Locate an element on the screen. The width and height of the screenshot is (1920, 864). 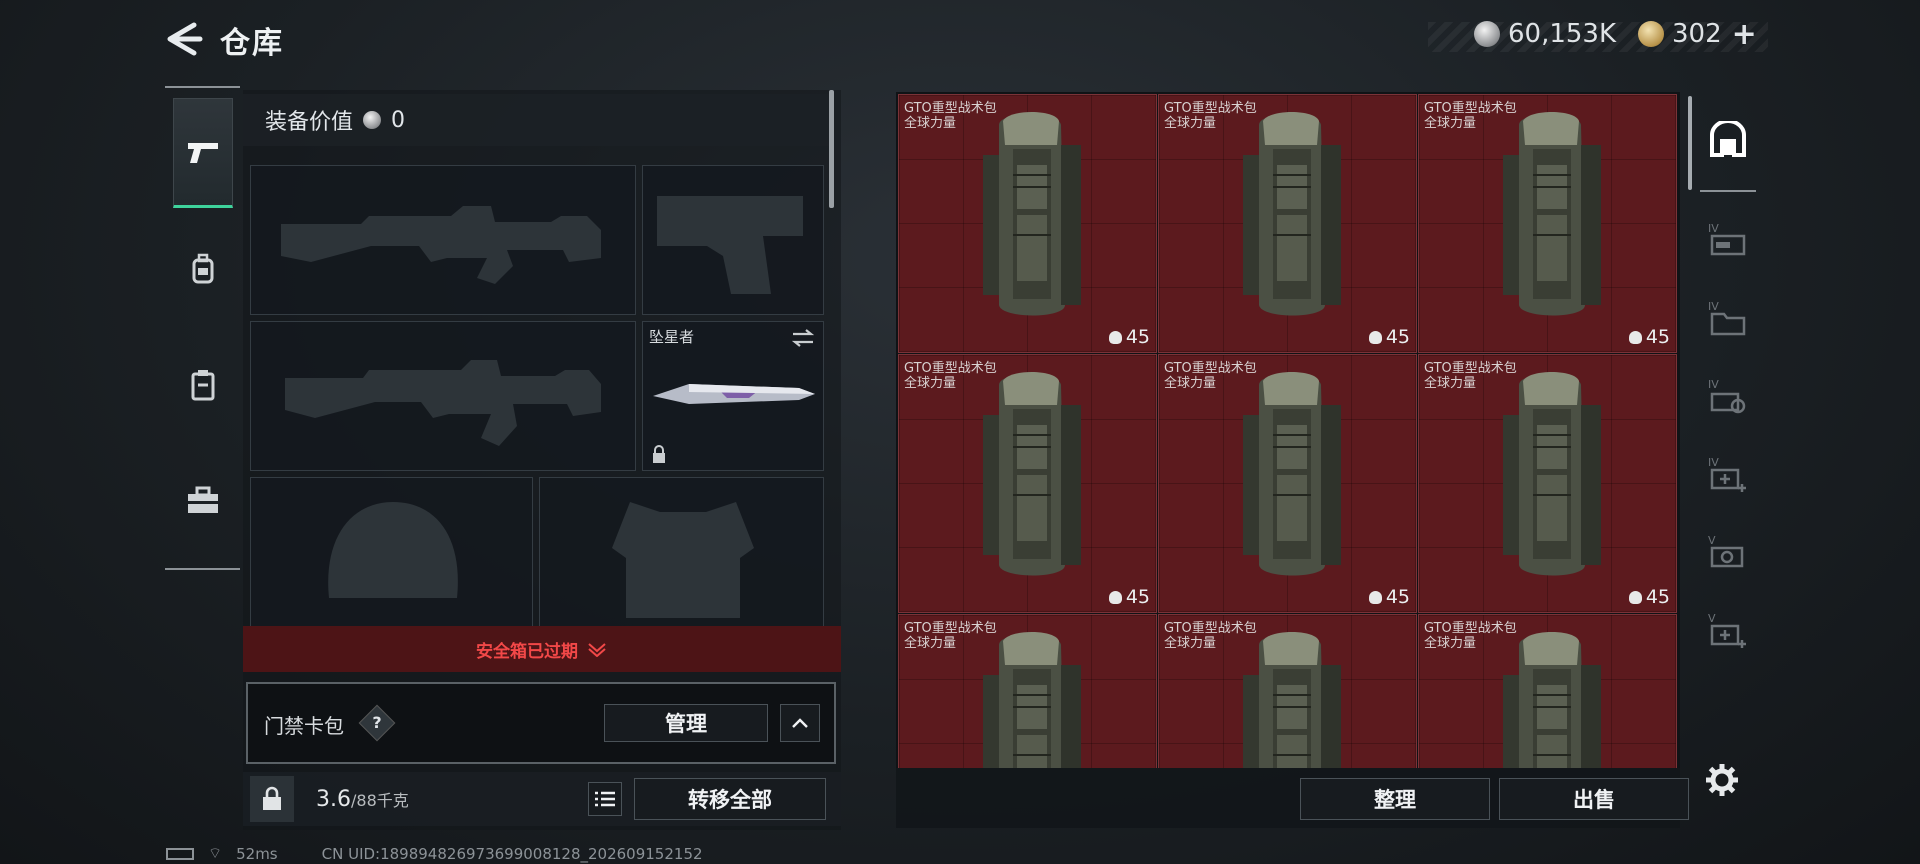
manage-button: 管理 is located at coordinates (686, 723).